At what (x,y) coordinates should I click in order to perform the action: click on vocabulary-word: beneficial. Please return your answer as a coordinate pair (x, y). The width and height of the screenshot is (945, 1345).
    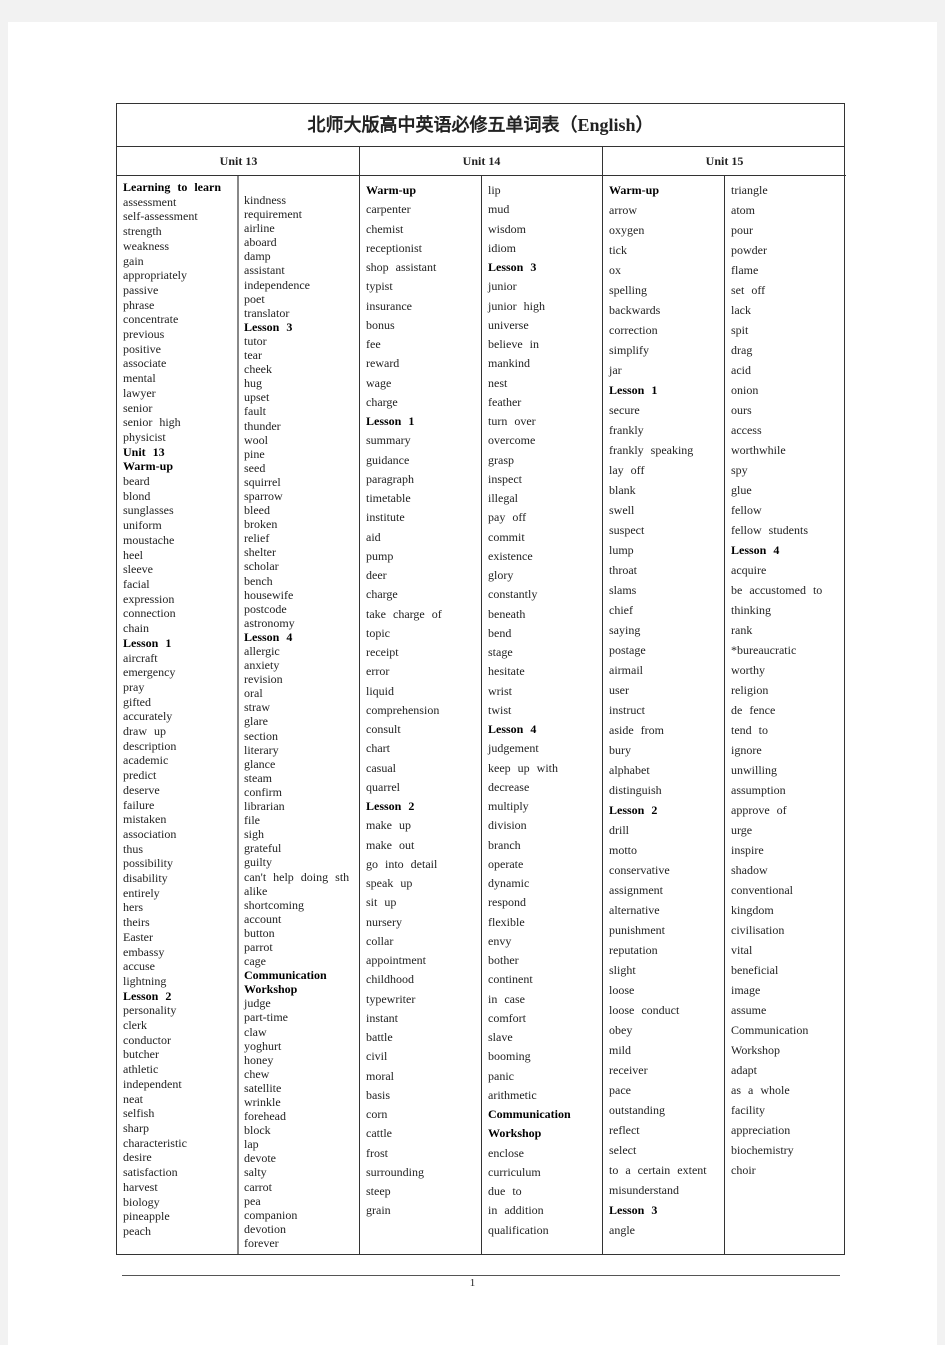
    Looking at the image, I should click on (755, 970).